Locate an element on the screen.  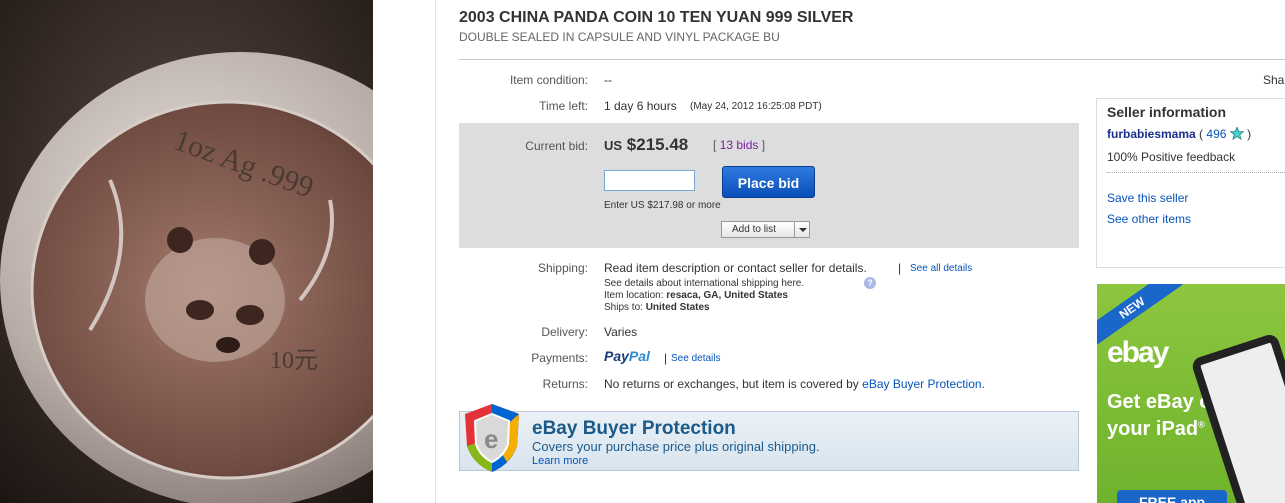
item-location-value: resaca, GA, United States is located at coordinates (727, 295).